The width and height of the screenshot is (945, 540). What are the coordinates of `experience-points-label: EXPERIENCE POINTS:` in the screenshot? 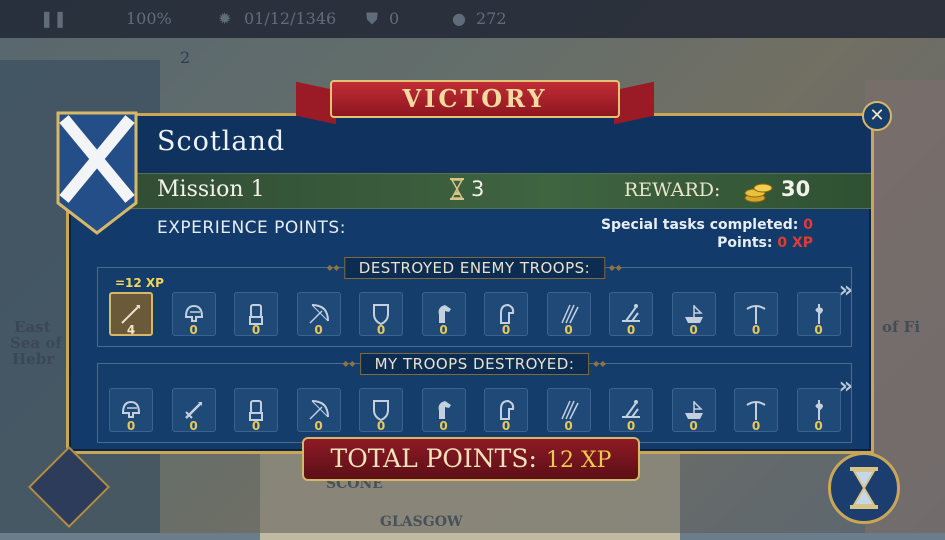 It's located at (251, 228).